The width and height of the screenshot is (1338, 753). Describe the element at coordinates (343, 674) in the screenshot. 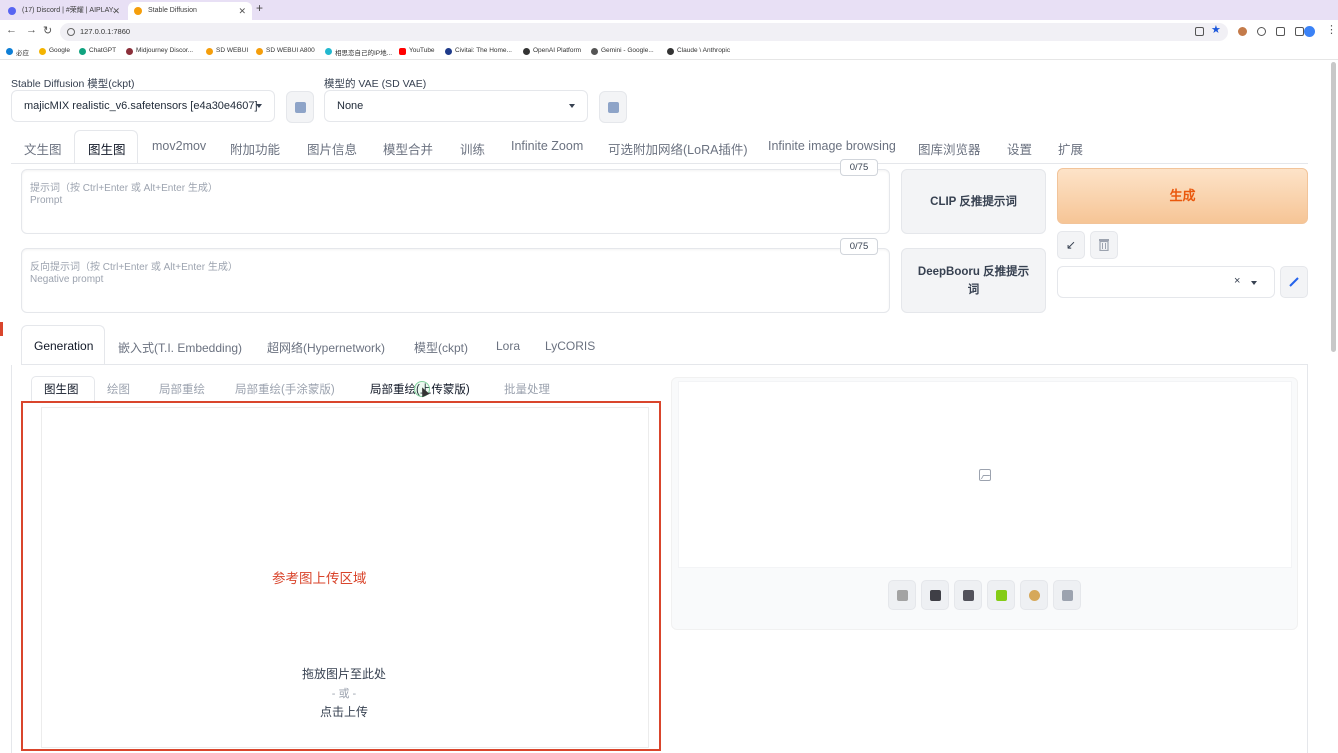

I see `drop-image-text: 拖放图片至此处` at that location.